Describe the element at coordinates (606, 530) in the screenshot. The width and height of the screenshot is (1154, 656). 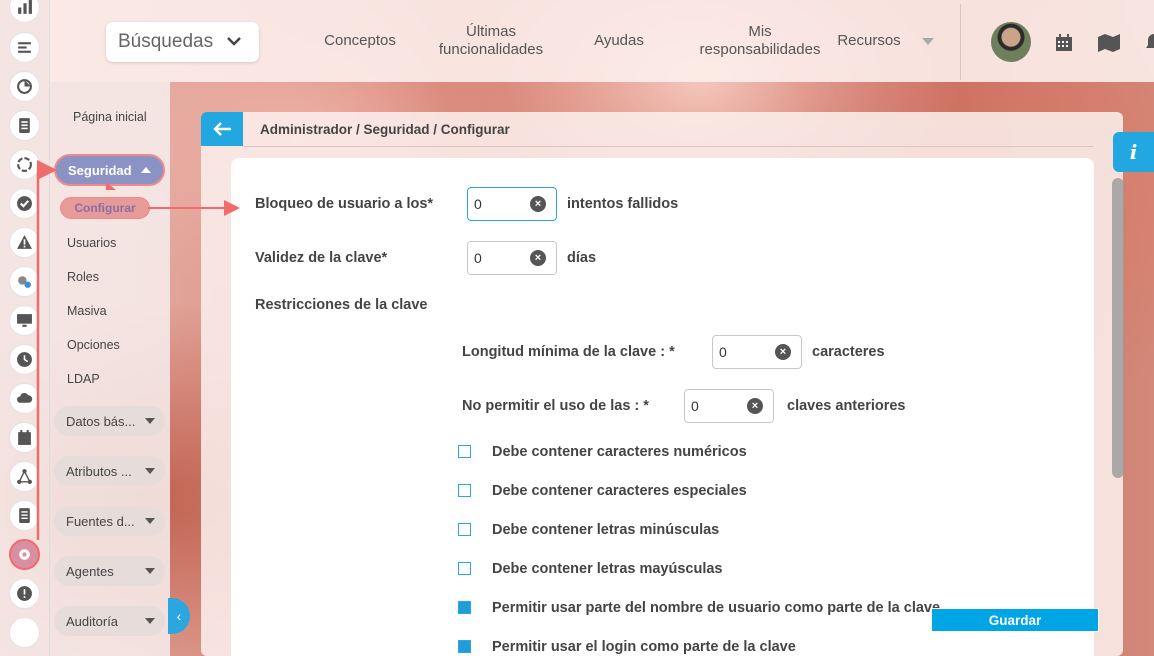
I see `checkbox-lowercase-label: Debe contener letras minúsculas` at that location.